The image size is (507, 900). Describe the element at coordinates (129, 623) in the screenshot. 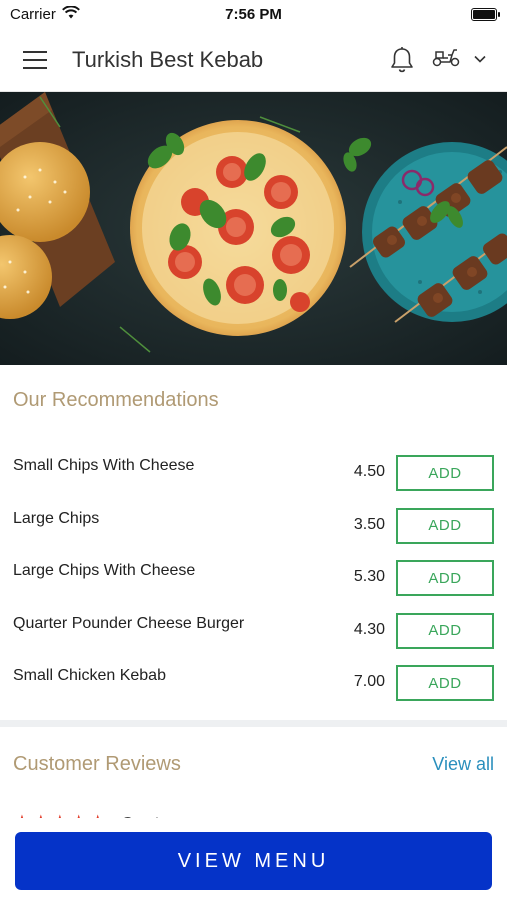

I see `item-name: Quarter Pounder Cheese Burger` at that location.